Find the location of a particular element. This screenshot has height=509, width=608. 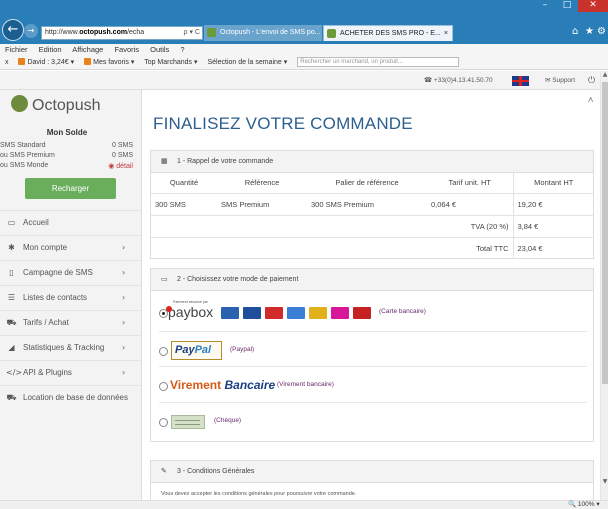

monitor-icon: ▭ is located at coordinates (11, 222).